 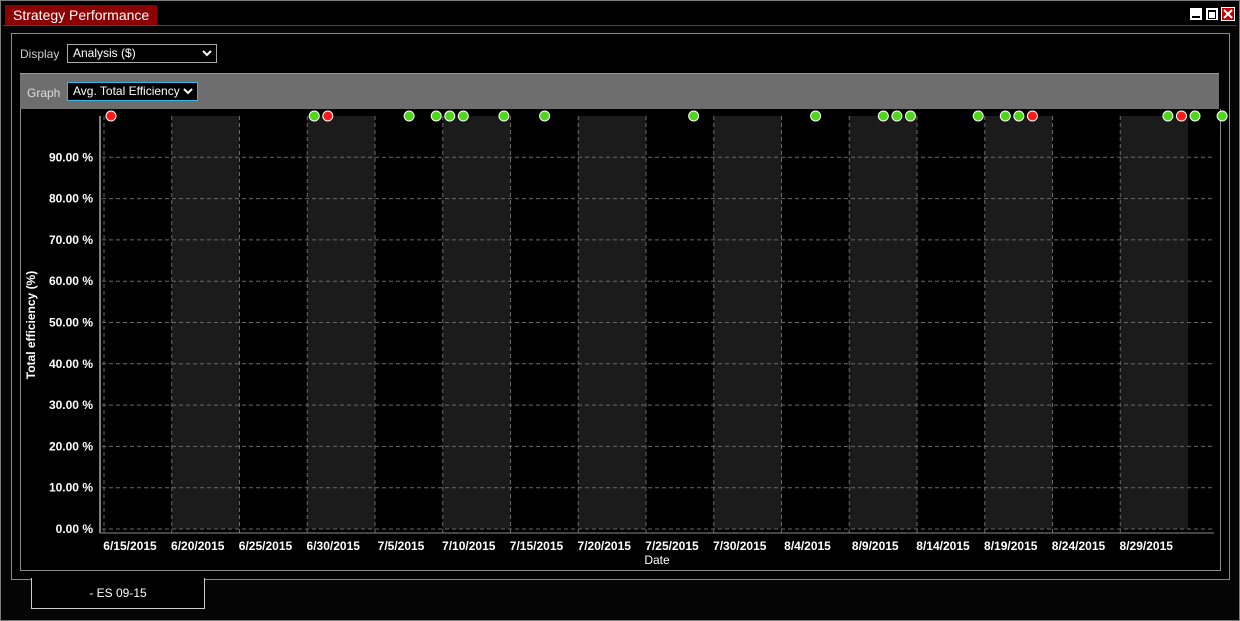 What do you see at coordinates (40, 54) in the screenshot?
I see `display-label: Display` at bounding box center [40, 54].